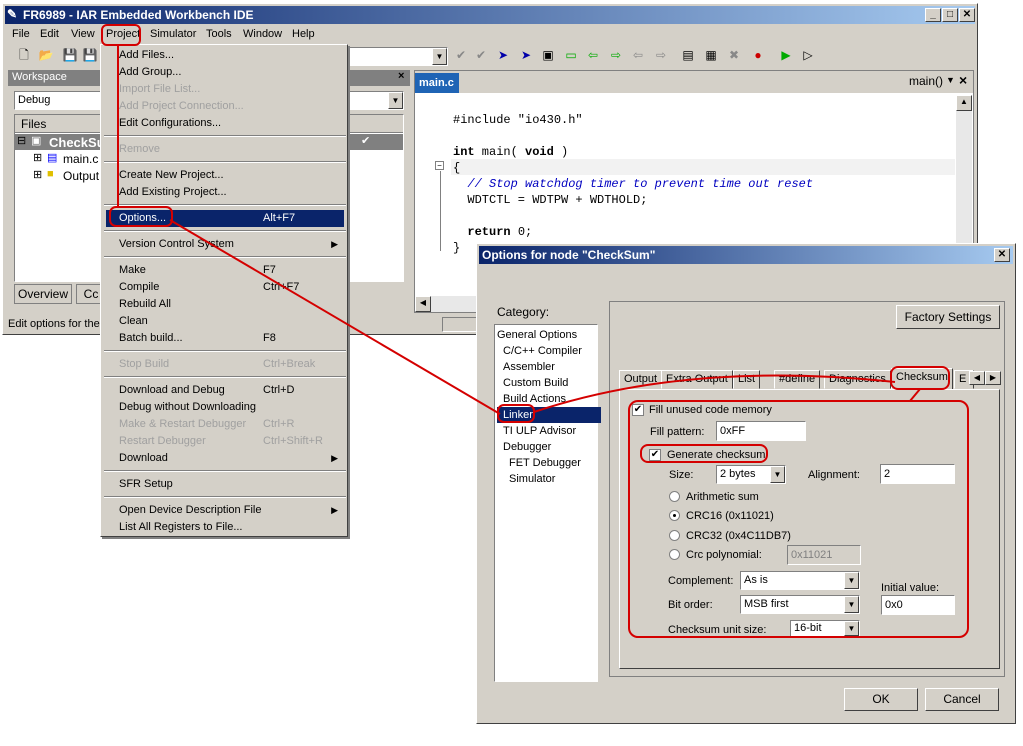 This screenshot has height=746, width=1023. I want to click on find-combo: ▼, so click(398, 56).